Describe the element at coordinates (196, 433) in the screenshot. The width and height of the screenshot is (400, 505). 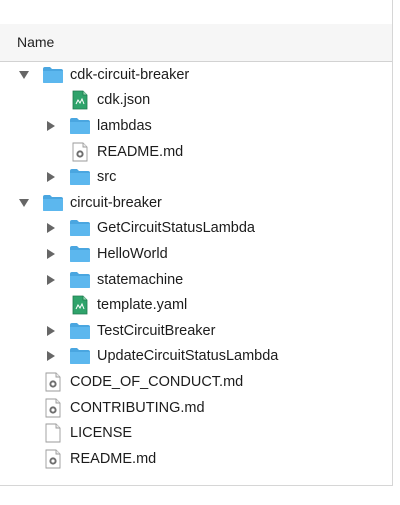
I see `file-row: LICENSE` at that location.